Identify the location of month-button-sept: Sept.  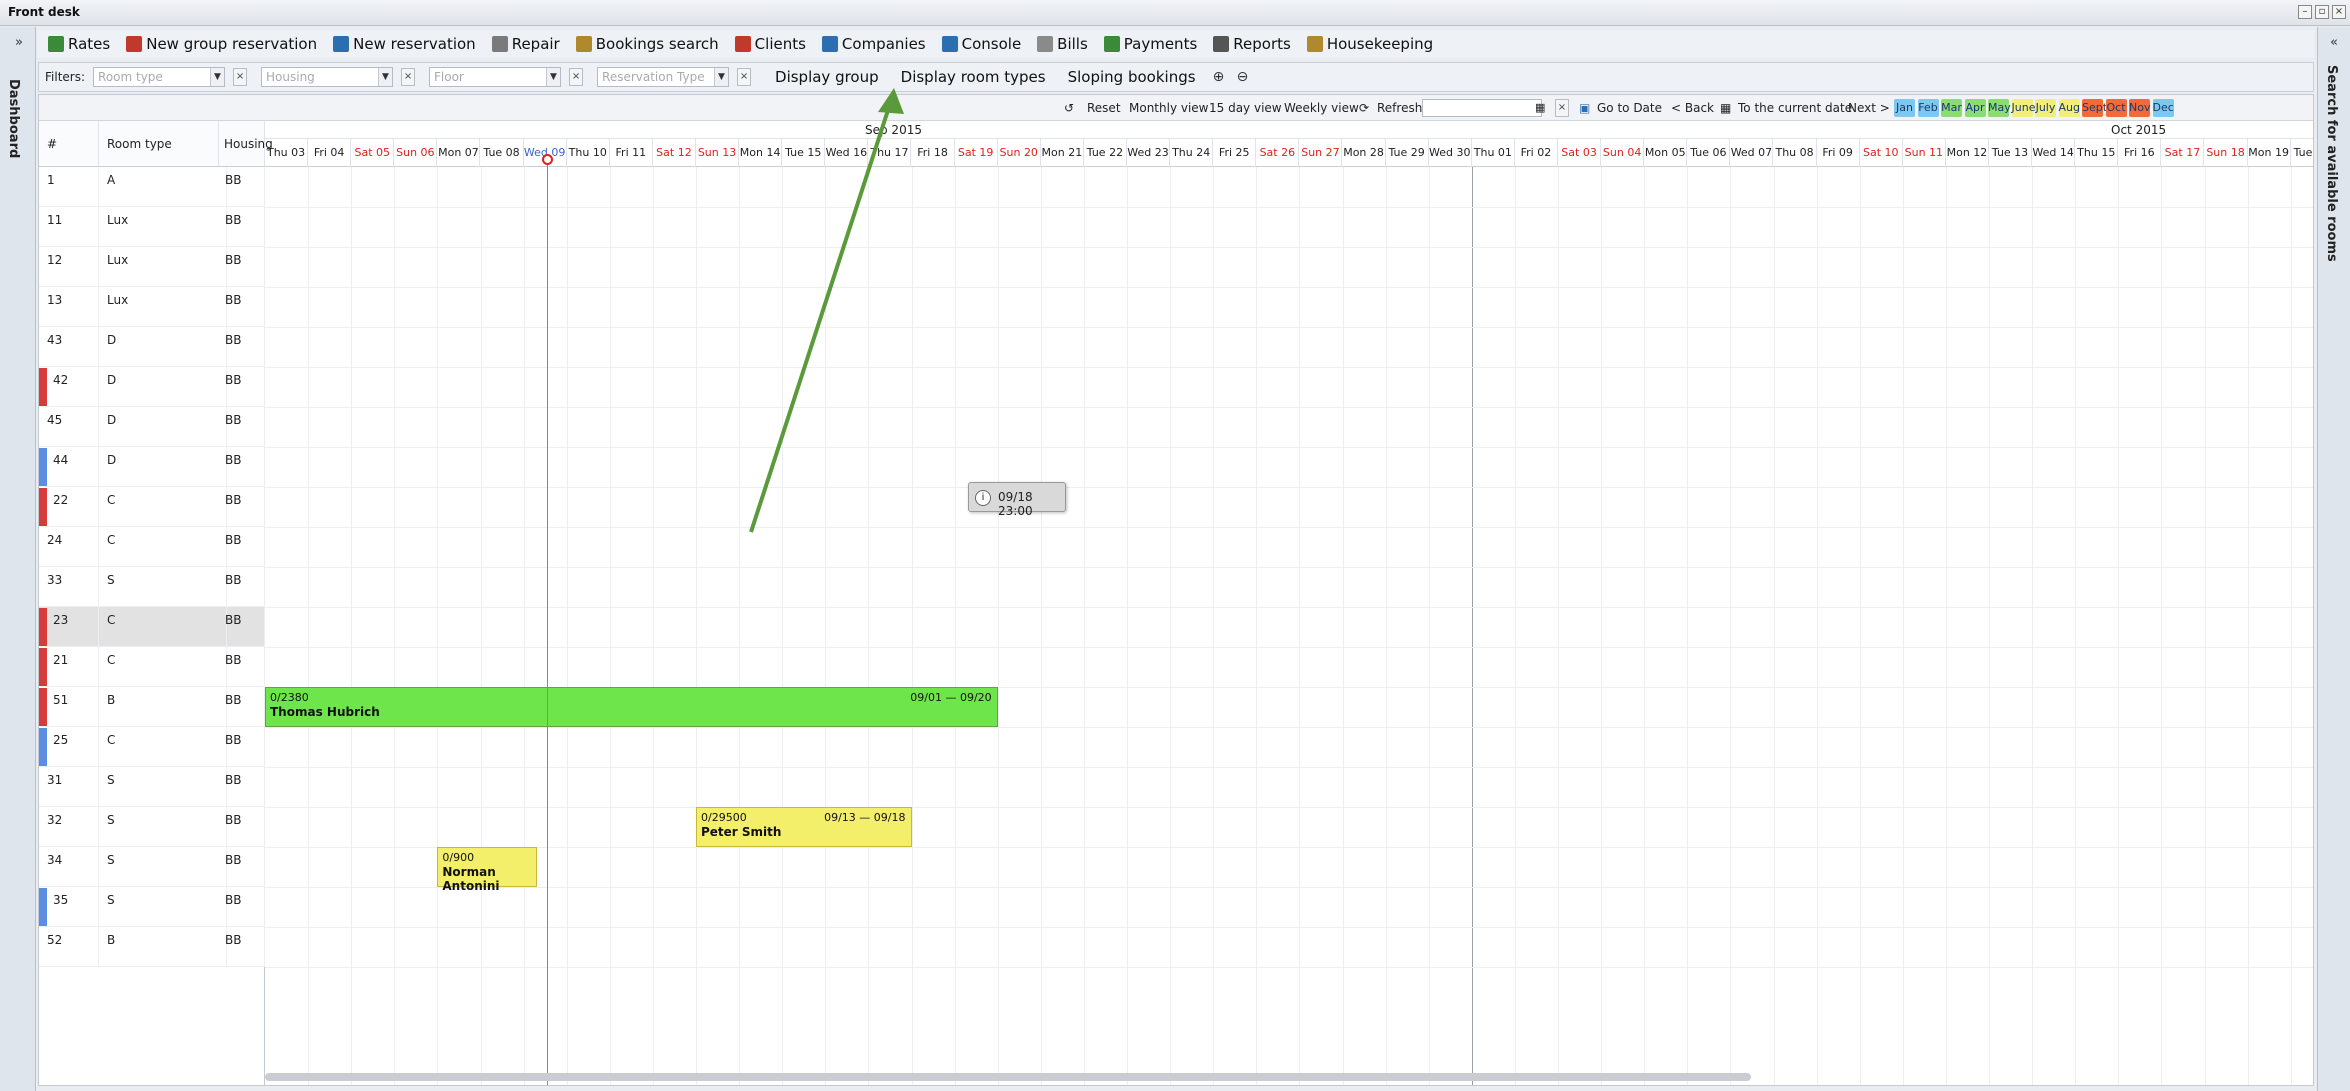
(2094, 108).